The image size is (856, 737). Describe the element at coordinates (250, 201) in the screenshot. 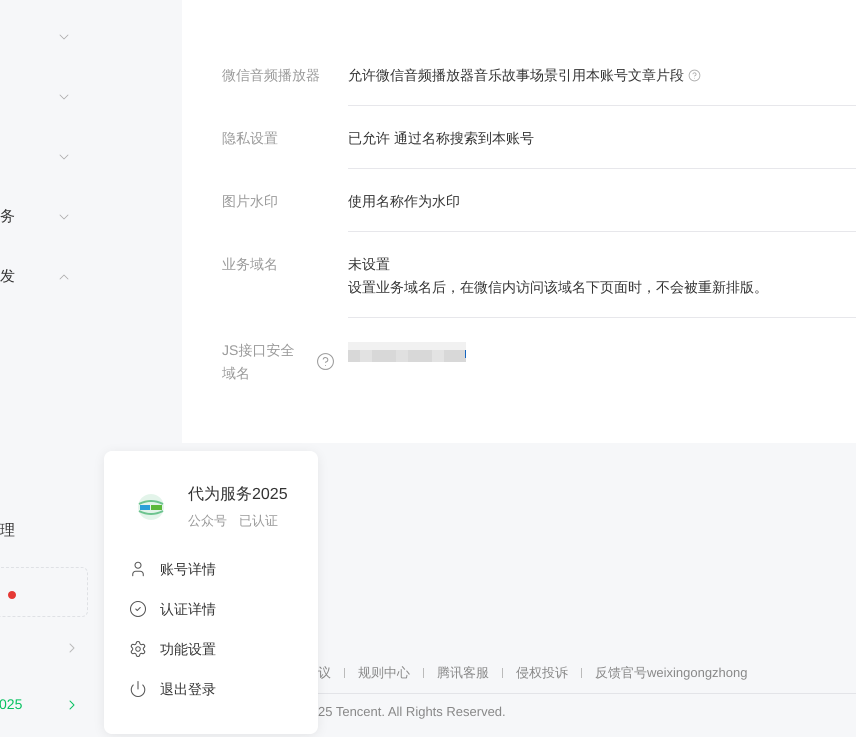

I see `setting-label: 图片水印` at that location.